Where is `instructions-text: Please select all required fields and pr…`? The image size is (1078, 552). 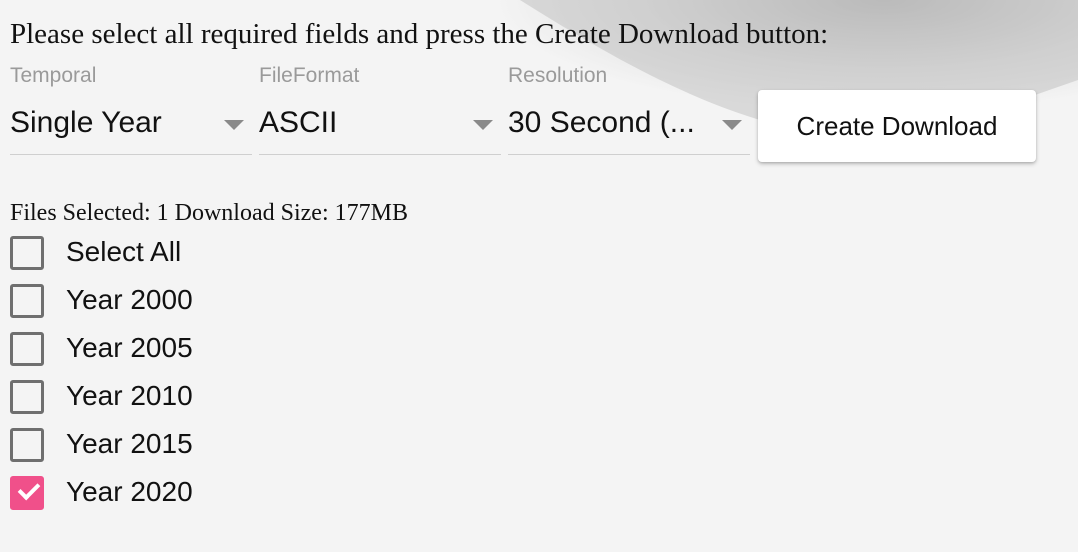 instructions-text: Please select all required fields and pr… is located at coordinates (419, 34).